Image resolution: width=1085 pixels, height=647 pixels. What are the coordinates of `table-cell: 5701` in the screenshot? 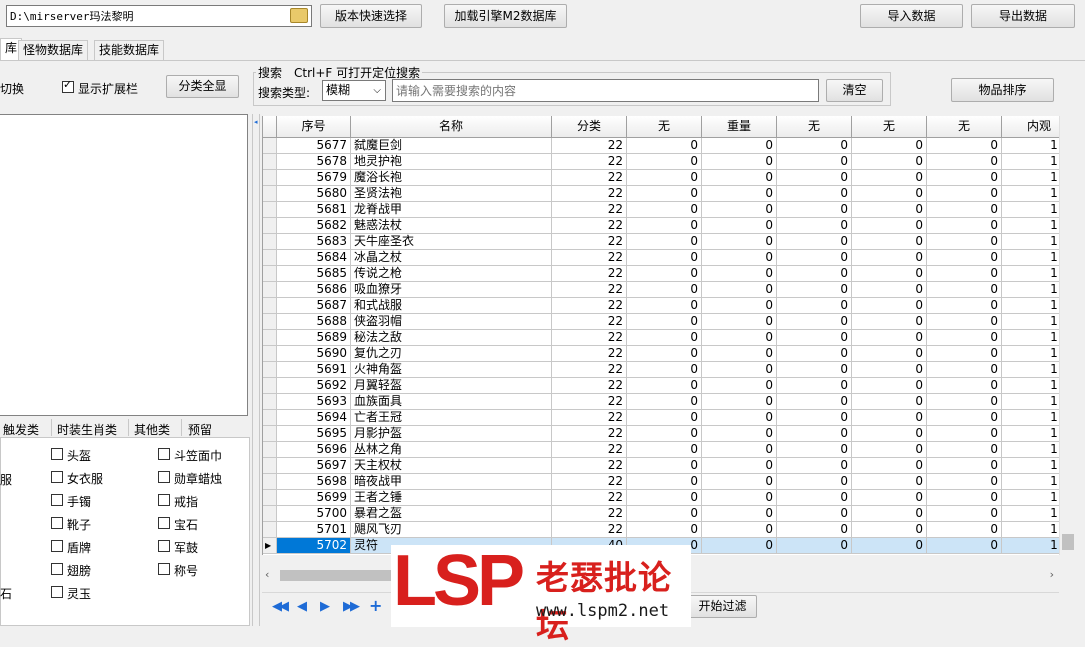 It's located at (314, 530).